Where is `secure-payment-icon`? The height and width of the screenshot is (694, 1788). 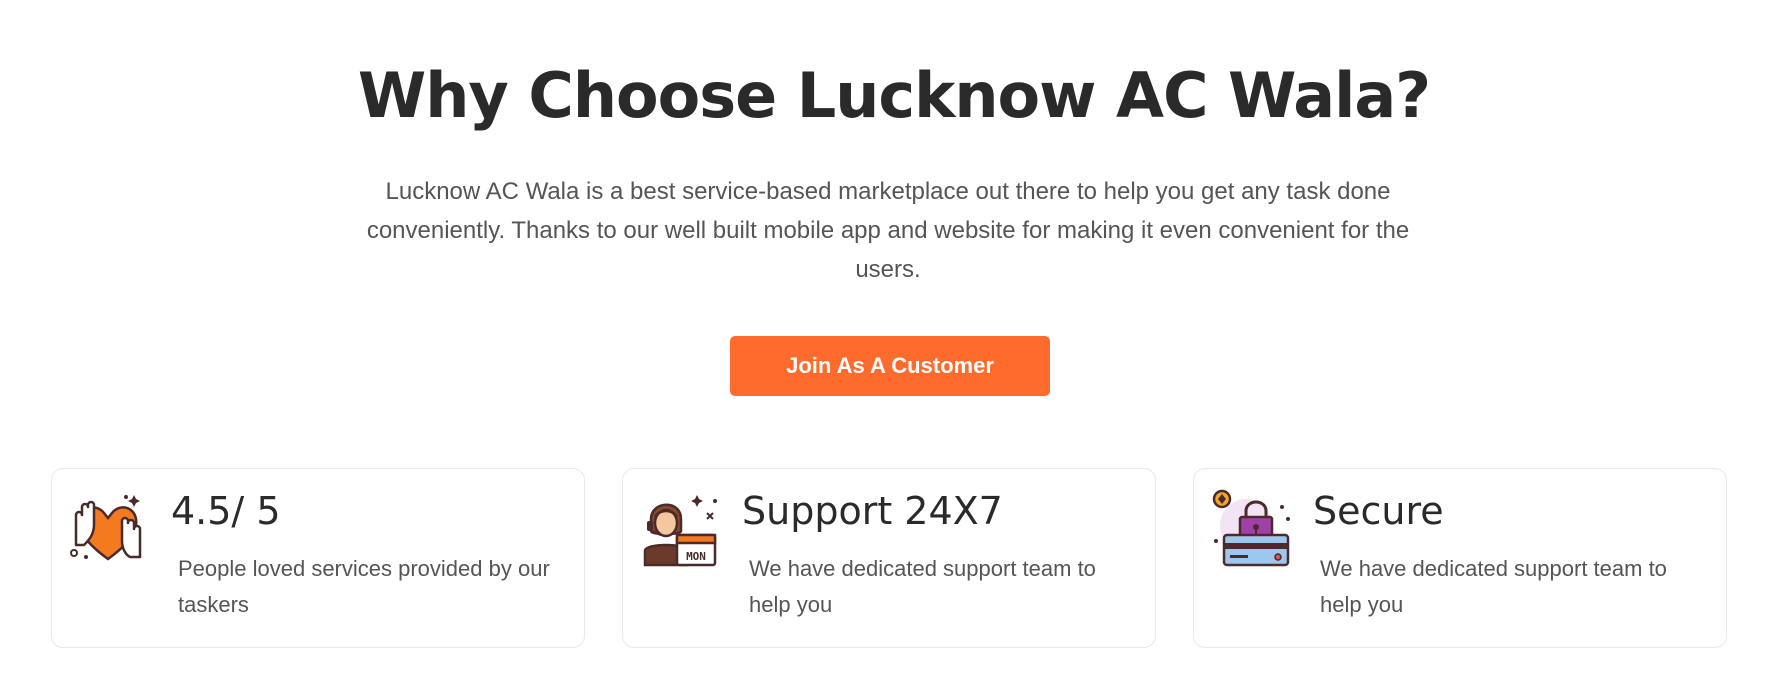
secure-payment-icon is located at coordinates (1250, 527).